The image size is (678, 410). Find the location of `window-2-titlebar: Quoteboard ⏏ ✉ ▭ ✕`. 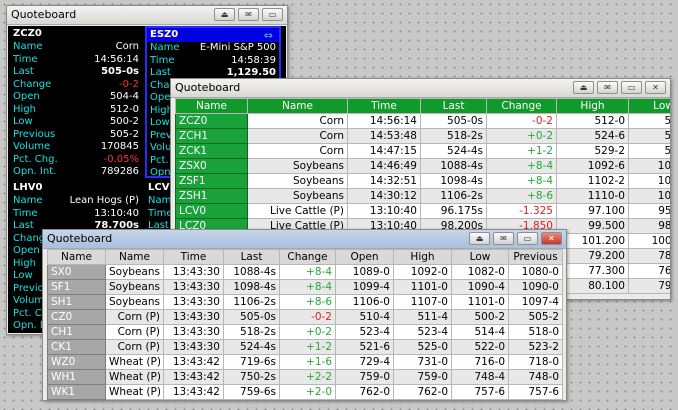

window-2-titlebar: Quoteboard ⏏ ✉ ▭ ✕ is located at coordinates (420, 88).